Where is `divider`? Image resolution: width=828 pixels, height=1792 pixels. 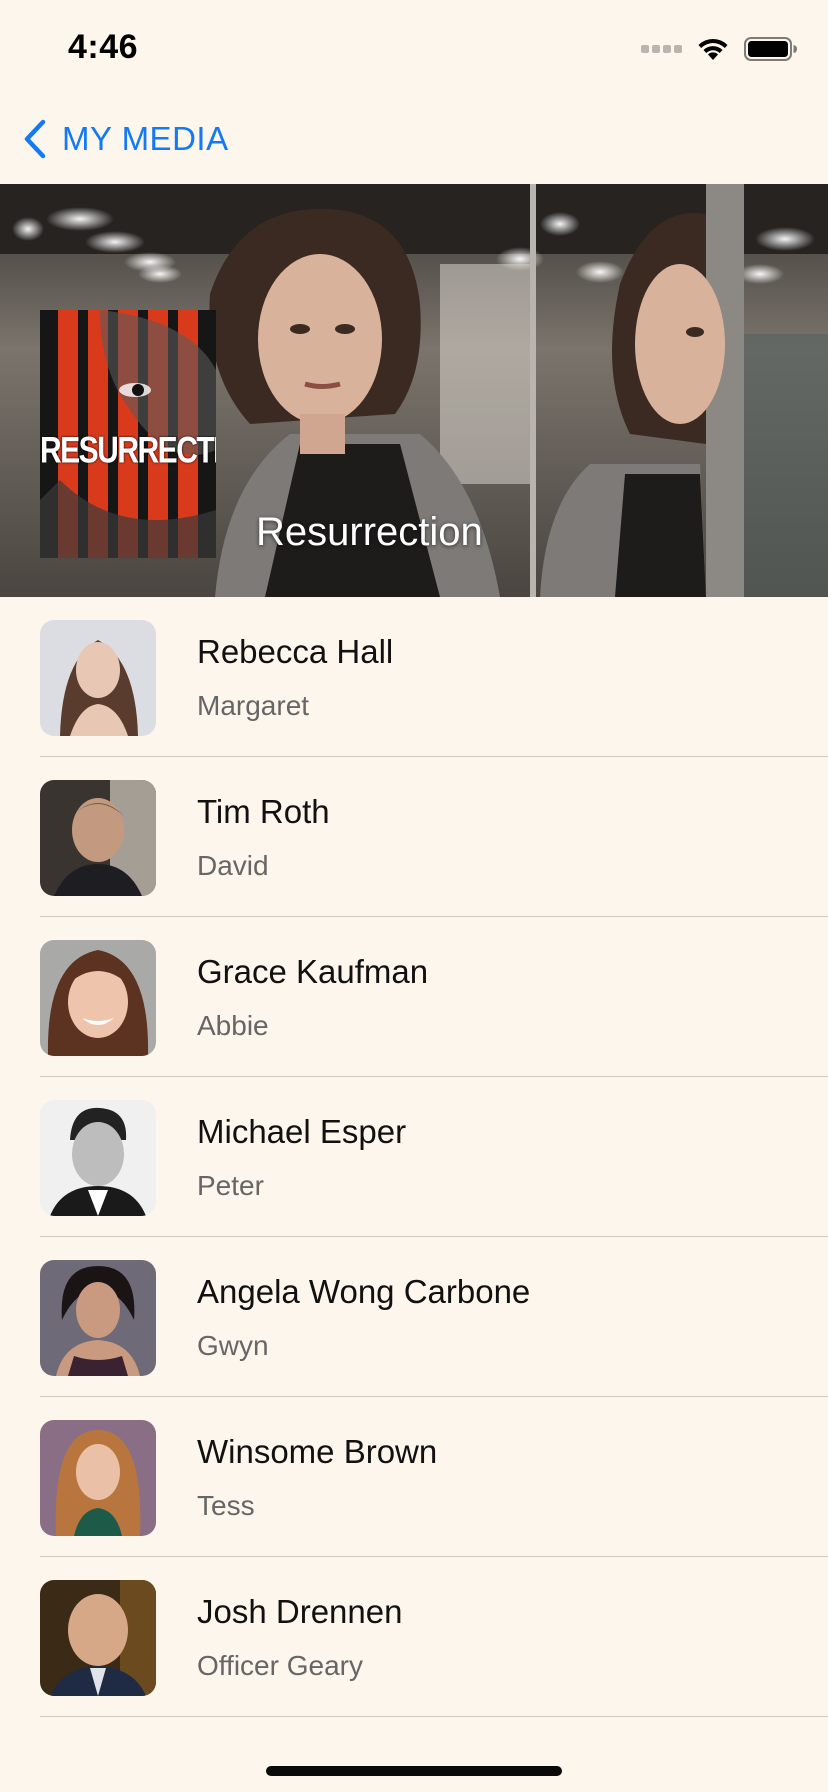 divider is located at coordinates (434, 1716).